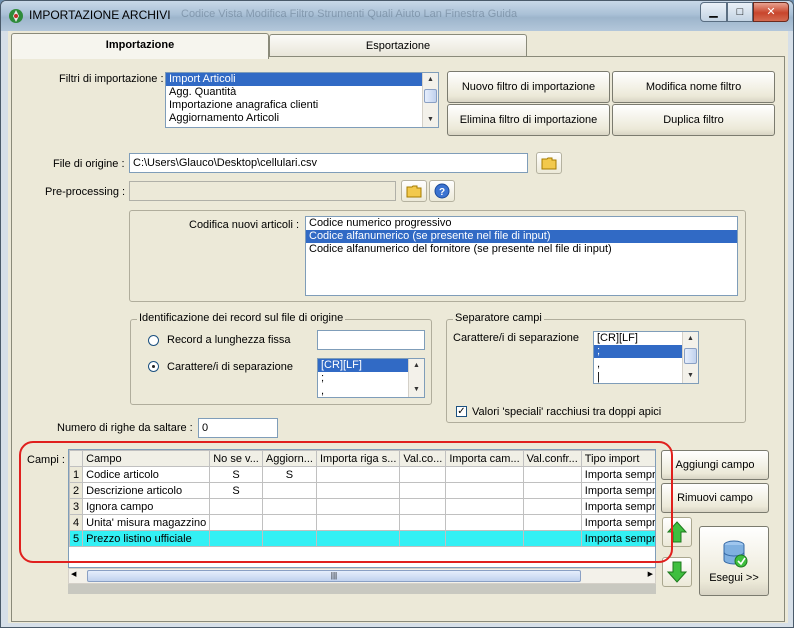 This screenshot has height=628, width=794. Describe the element at coordinates (371, 378) in the screenshot. I see `record-separator-list: [CR][LF] ; , ▲ ▼` at that location.